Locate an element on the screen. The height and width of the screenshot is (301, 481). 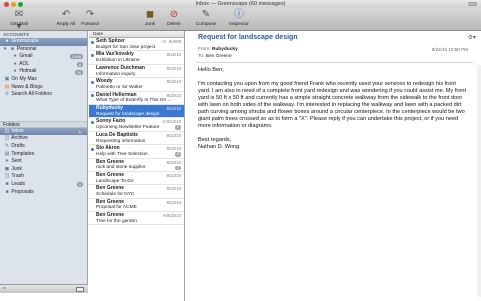
inspector-button: ⓘ Inspector is located at coordinates (239, 18).